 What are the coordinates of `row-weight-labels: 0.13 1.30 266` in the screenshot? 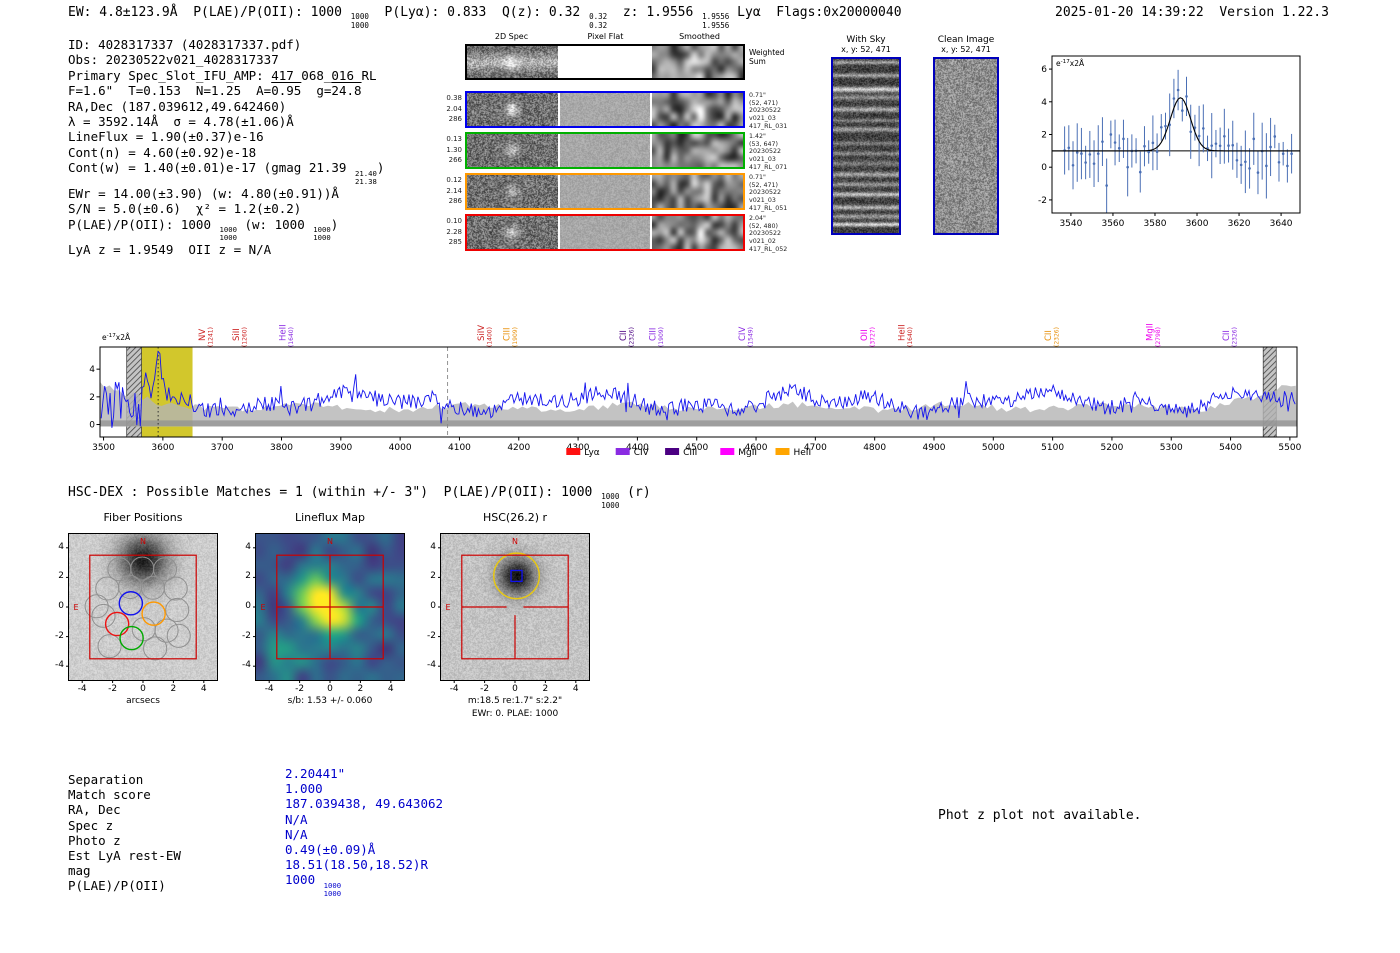 It's located at (454, 149).